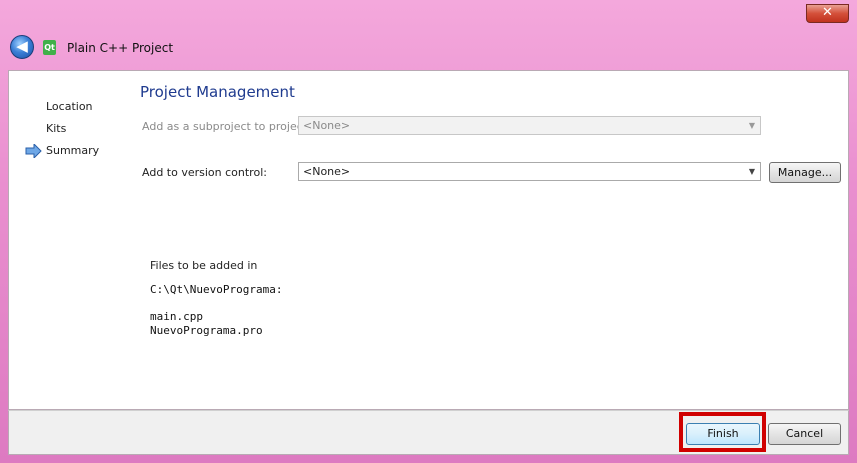  What do you see at coordinates (327, 171) in the screenshot?
I see `vcs-value: <None>` at bounding box center [327, 171].